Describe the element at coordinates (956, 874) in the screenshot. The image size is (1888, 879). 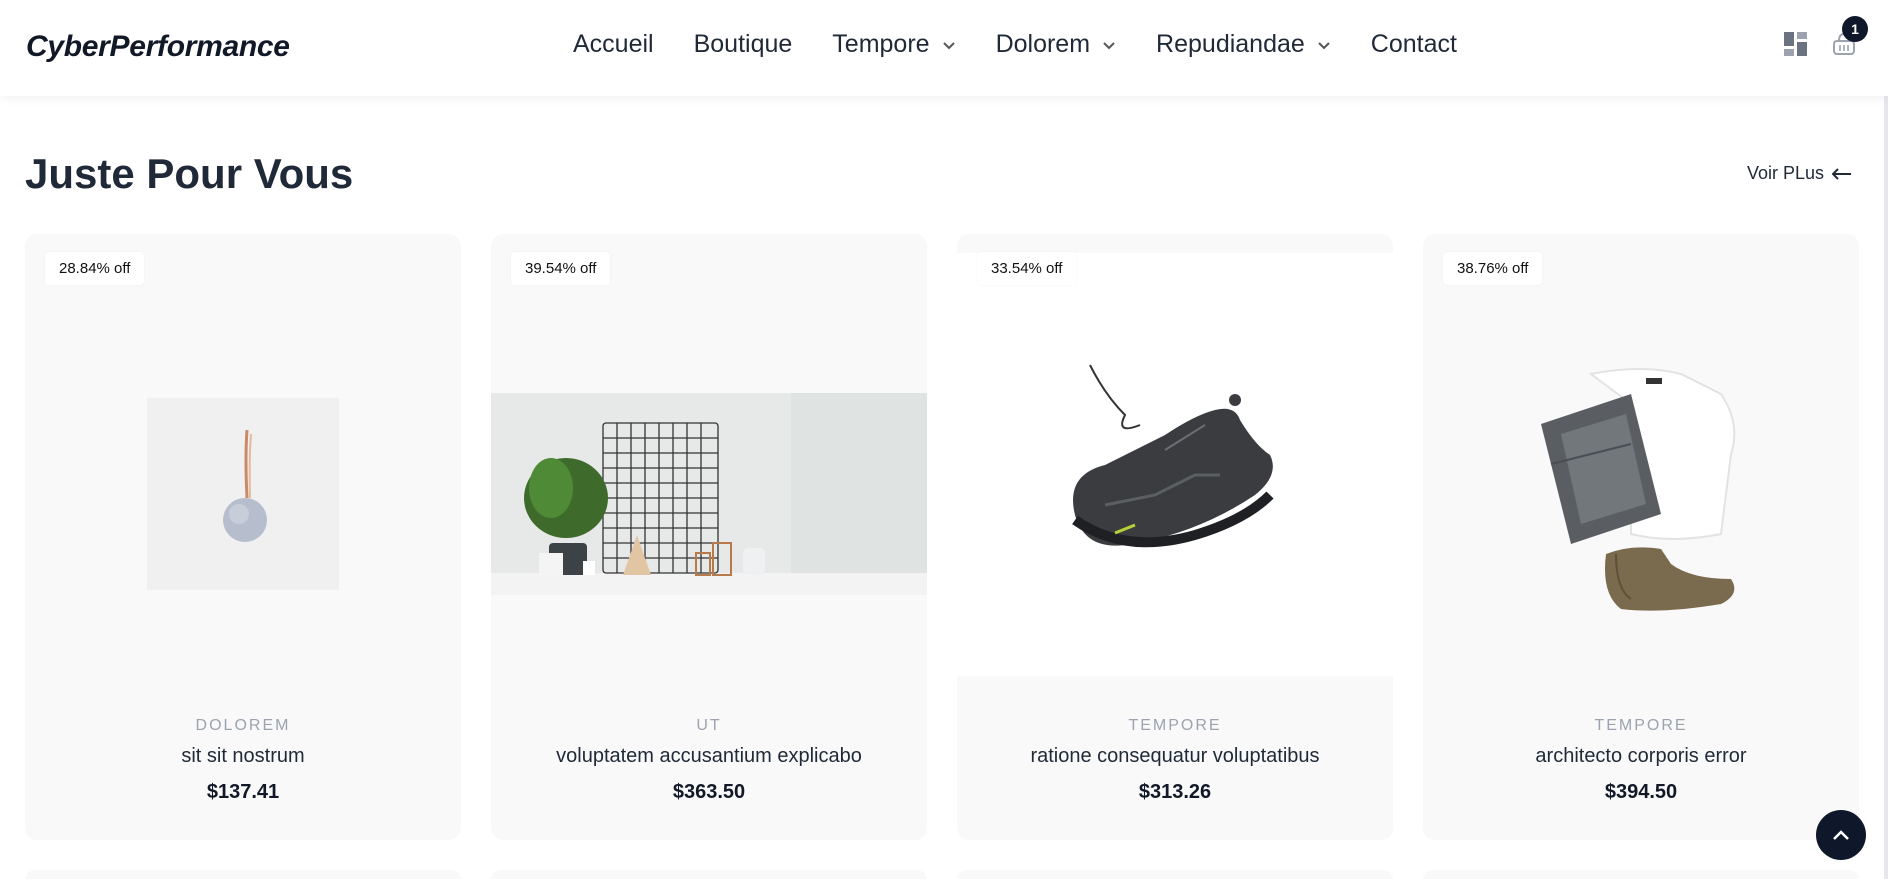
I see `next-row-cards` at that location.